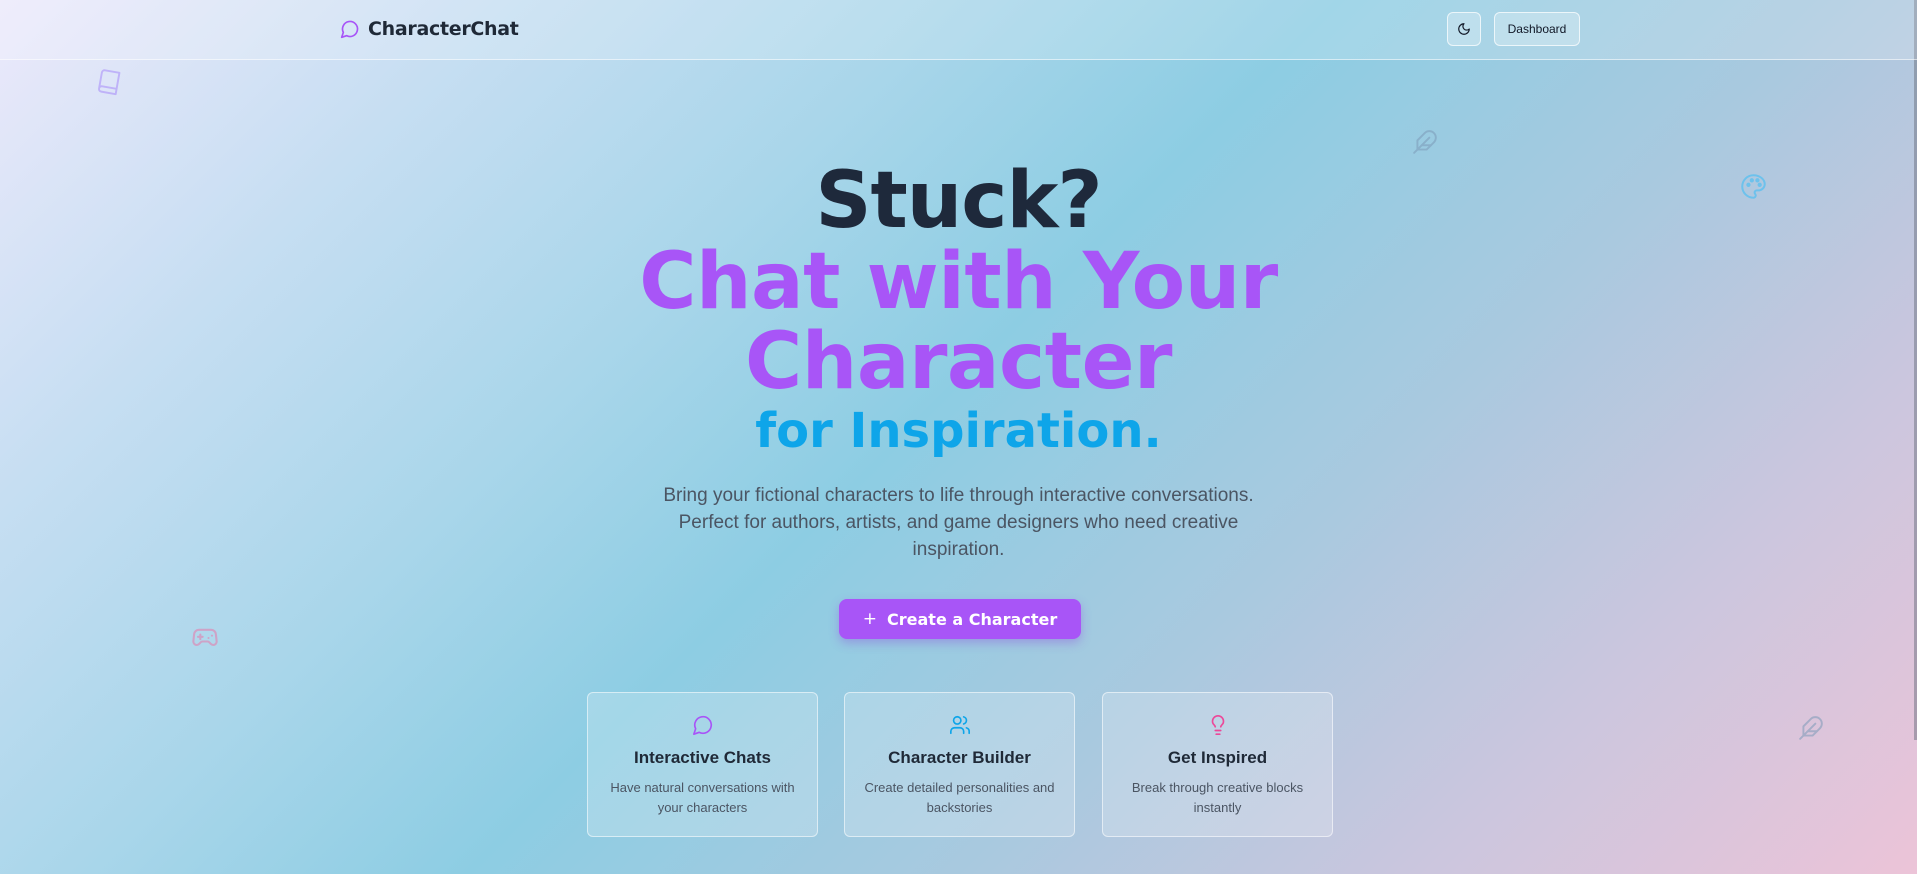 Image resolution: width=1917 pixels, height=874 pixels. Describe the element at coordinates (959, 757) in the screenshot. I see `feature-title: Character Builder` at that location.